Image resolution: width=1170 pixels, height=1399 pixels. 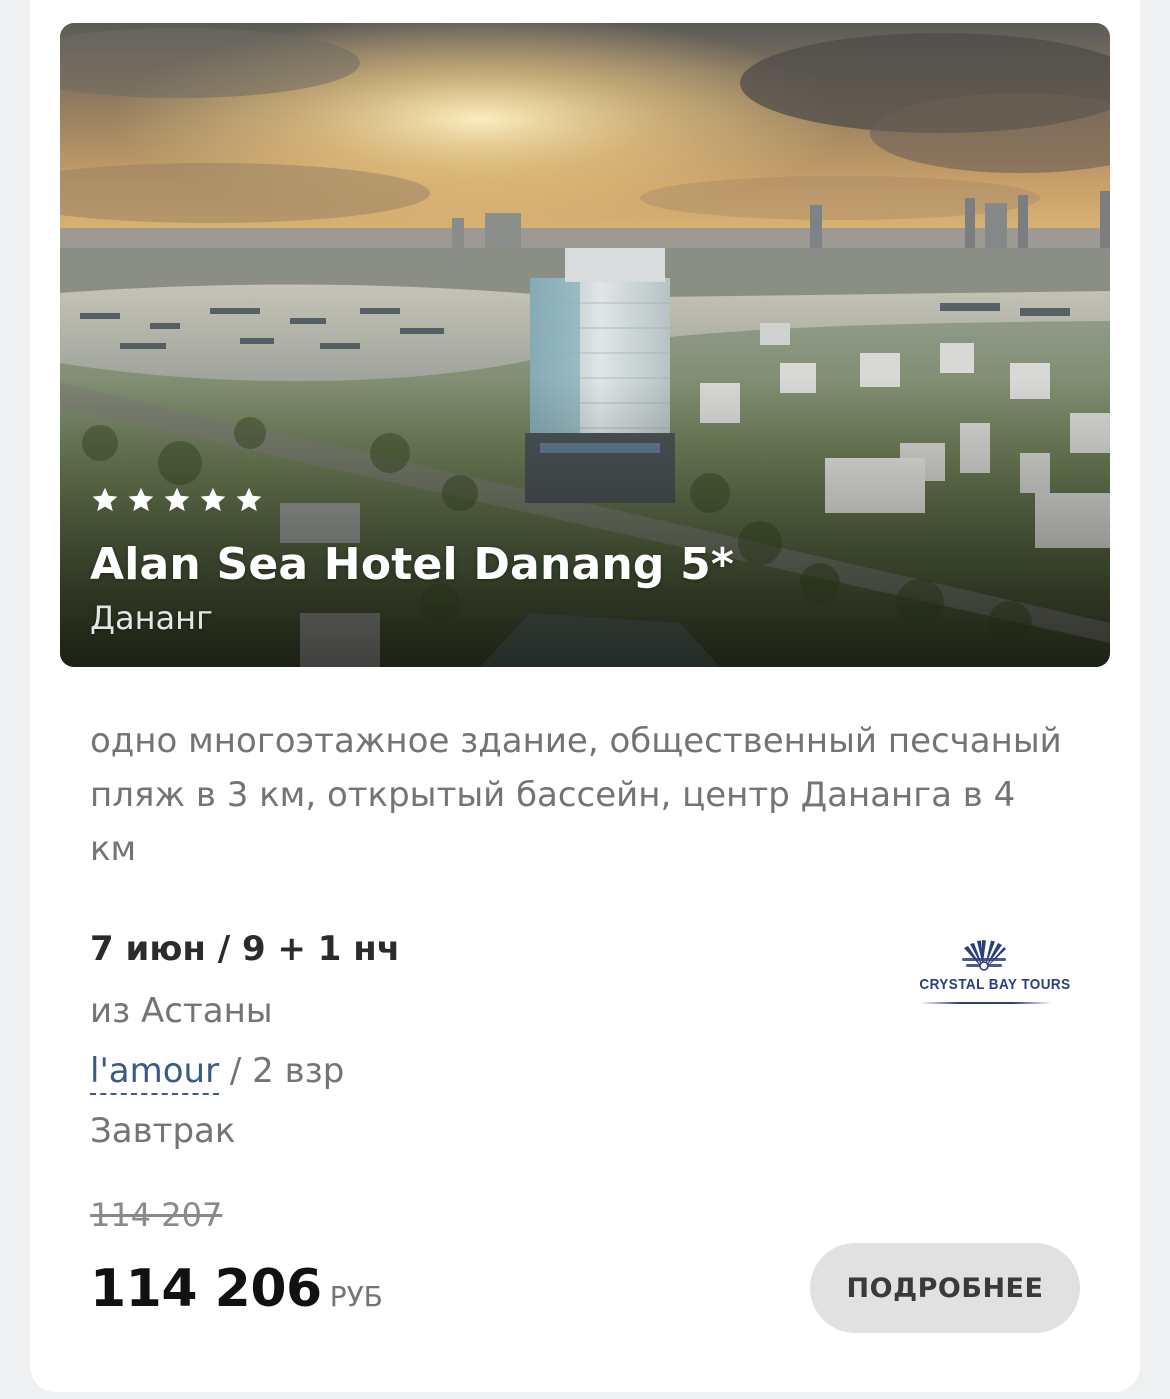 I want to click on tour-operator-logo: CRYSTAL BAY TOURS, so click(x=991, y=971).